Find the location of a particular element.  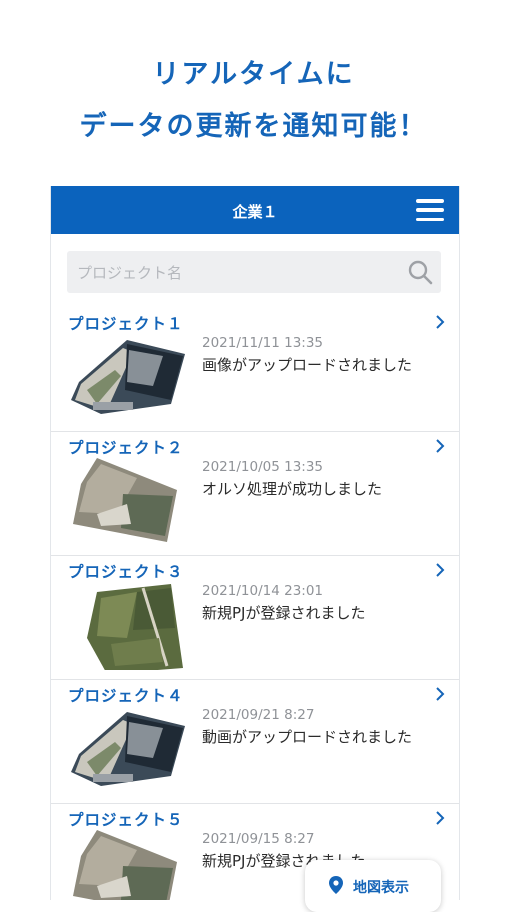

project-date: 2021/09/15 8:27 is located at coordinates (258, 839).